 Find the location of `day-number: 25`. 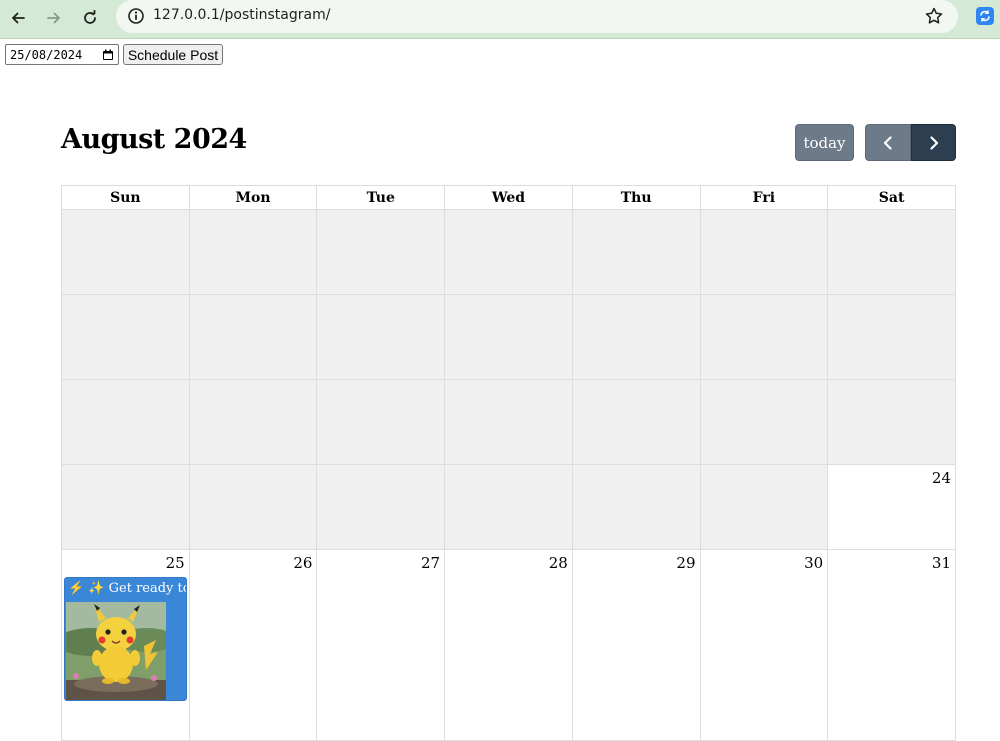

day-number: 25 is located at coordinates (175, 563).